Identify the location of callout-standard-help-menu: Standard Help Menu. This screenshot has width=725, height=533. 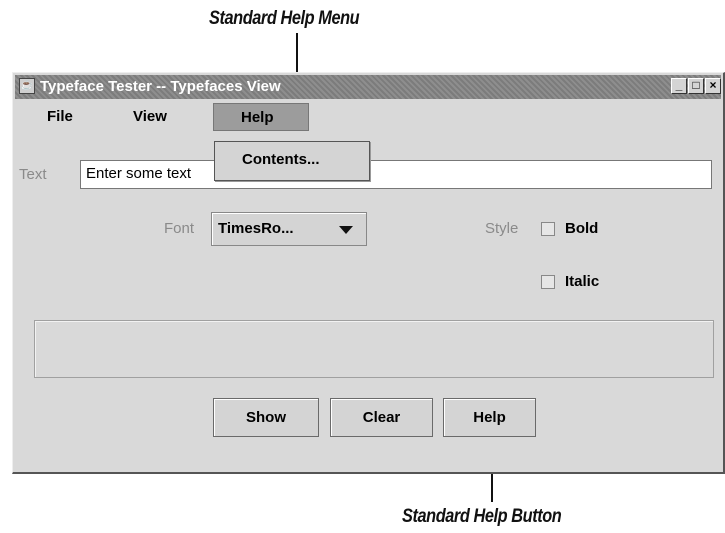
(284, 18).